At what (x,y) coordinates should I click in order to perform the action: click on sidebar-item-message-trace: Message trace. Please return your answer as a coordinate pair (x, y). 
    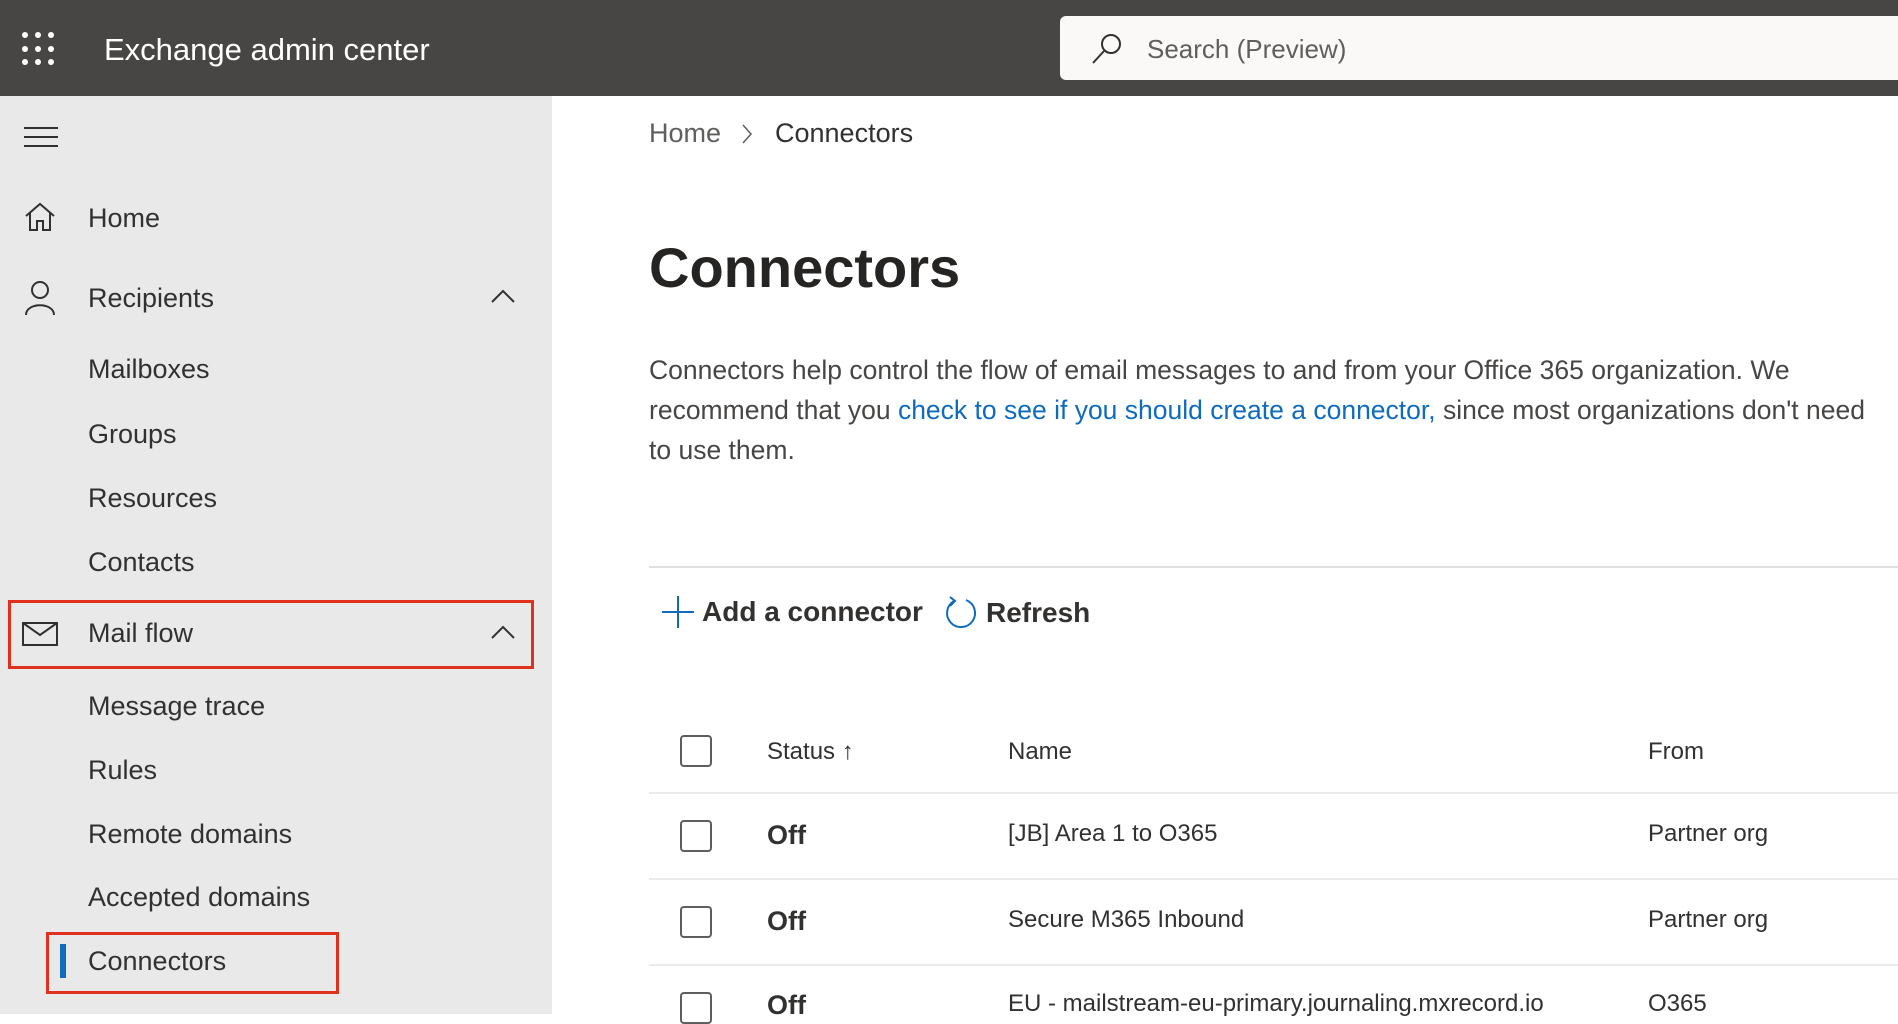
    Looking at the image, I should click on (176, 706).